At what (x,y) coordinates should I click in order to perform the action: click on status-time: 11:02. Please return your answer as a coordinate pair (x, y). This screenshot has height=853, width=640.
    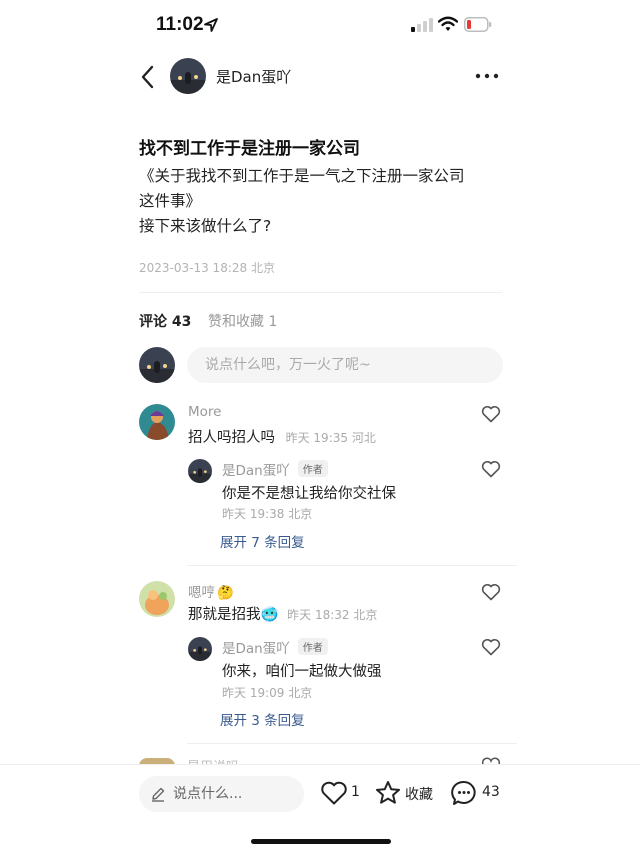
    Looking at the image, I should click on (180, 24).